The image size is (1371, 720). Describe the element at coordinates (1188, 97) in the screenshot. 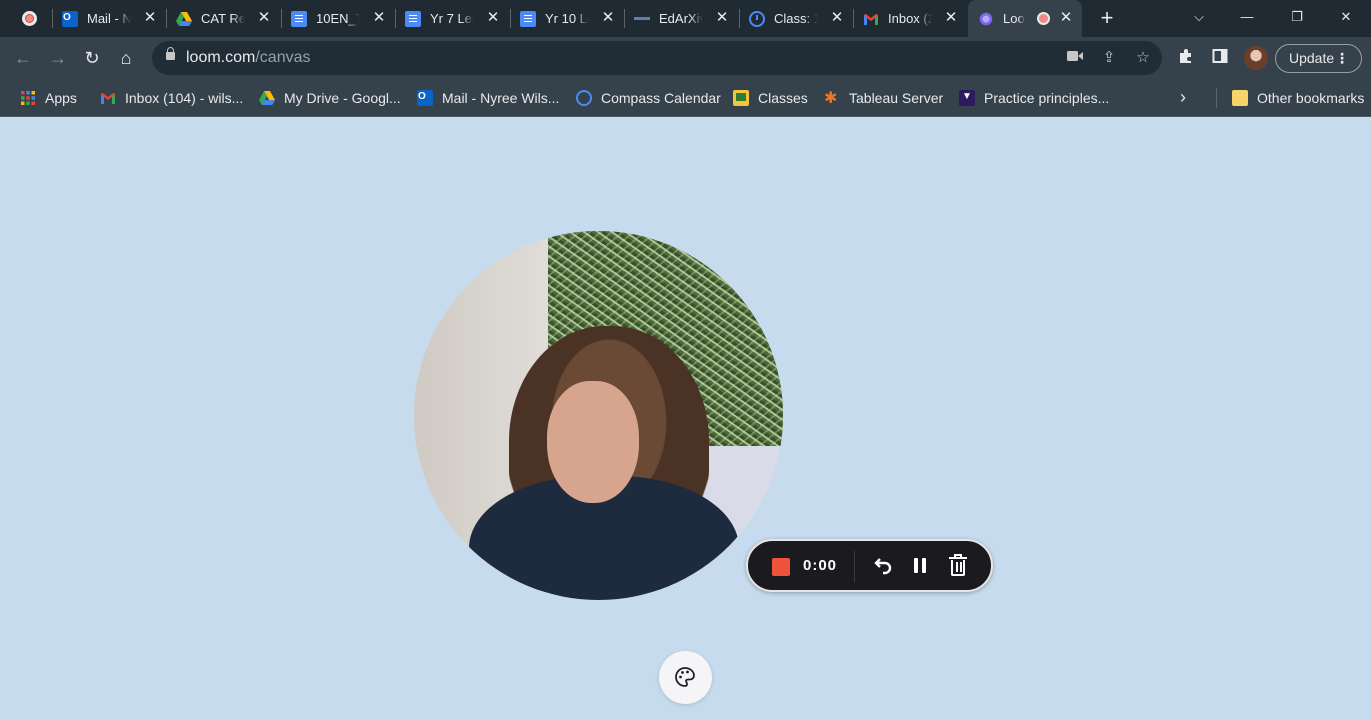

I see `bookmarks-overflow-chevron-icon: ›` at that location.